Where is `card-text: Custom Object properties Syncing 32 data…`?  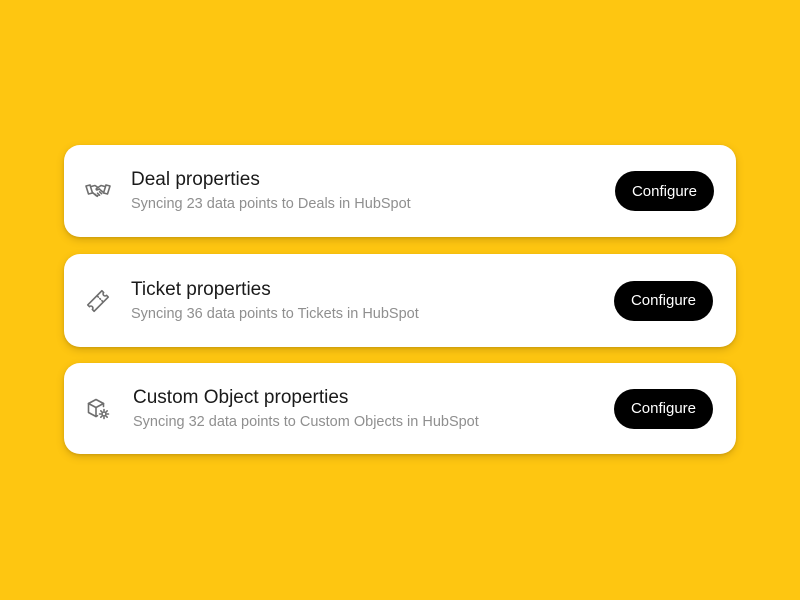
card-text: Custom Object properties Syncing 32 data… is located at coordinates (306, 409).